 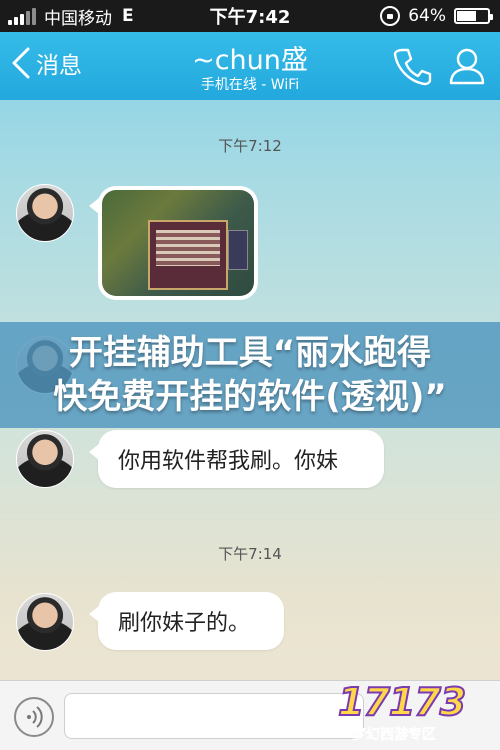 I want to click on message-bubble: 你用软件帮我刷。你妹, so click(x=236, y=459).